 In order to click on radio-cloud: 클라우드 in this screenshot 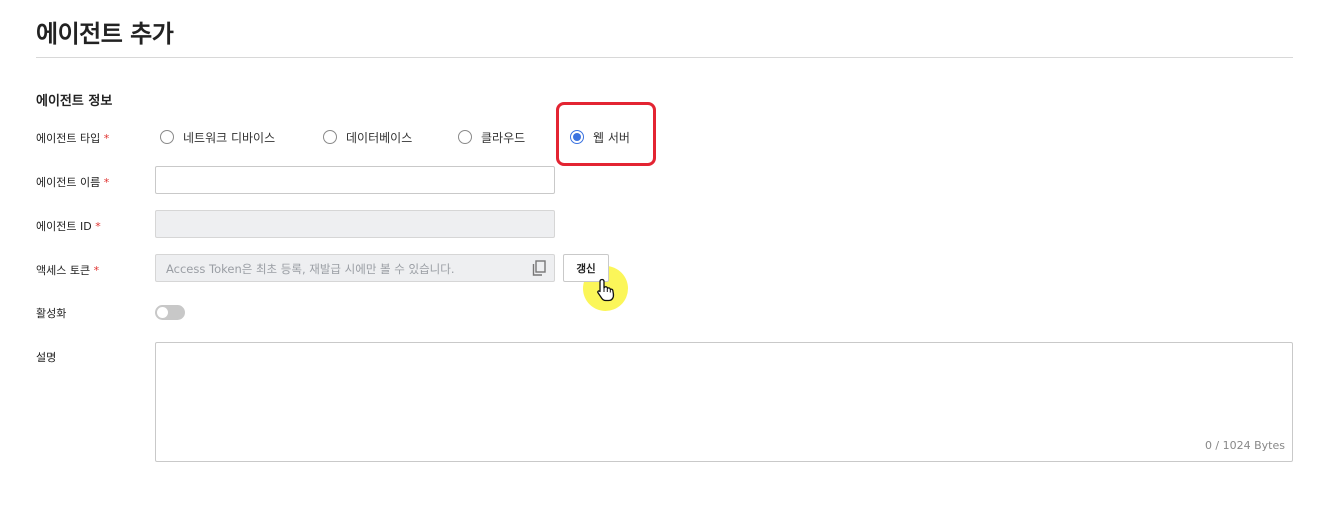, I will do `click(491, 137)`.